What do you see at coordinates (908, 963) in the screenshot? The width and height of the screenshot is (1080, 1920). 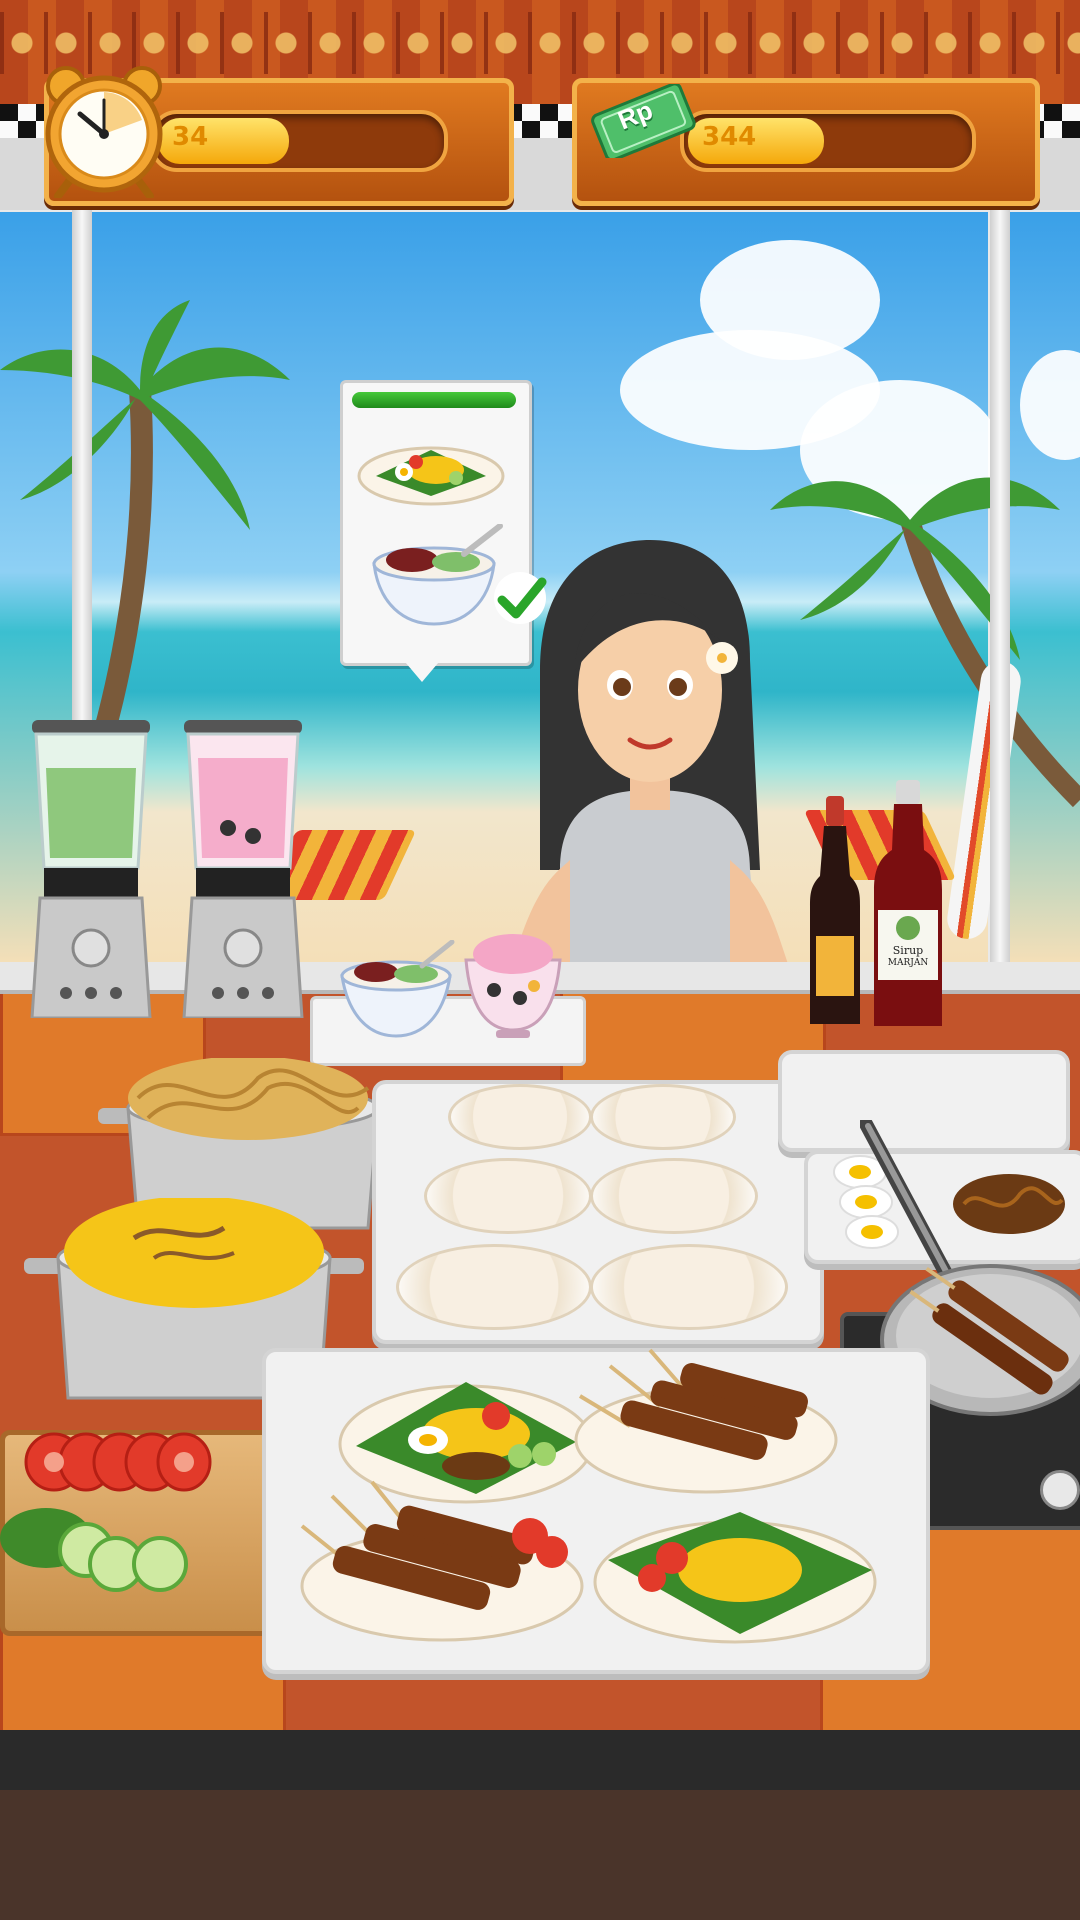 I see `syrup-label-brand: MARJAN` at bounding box center [908, 963].